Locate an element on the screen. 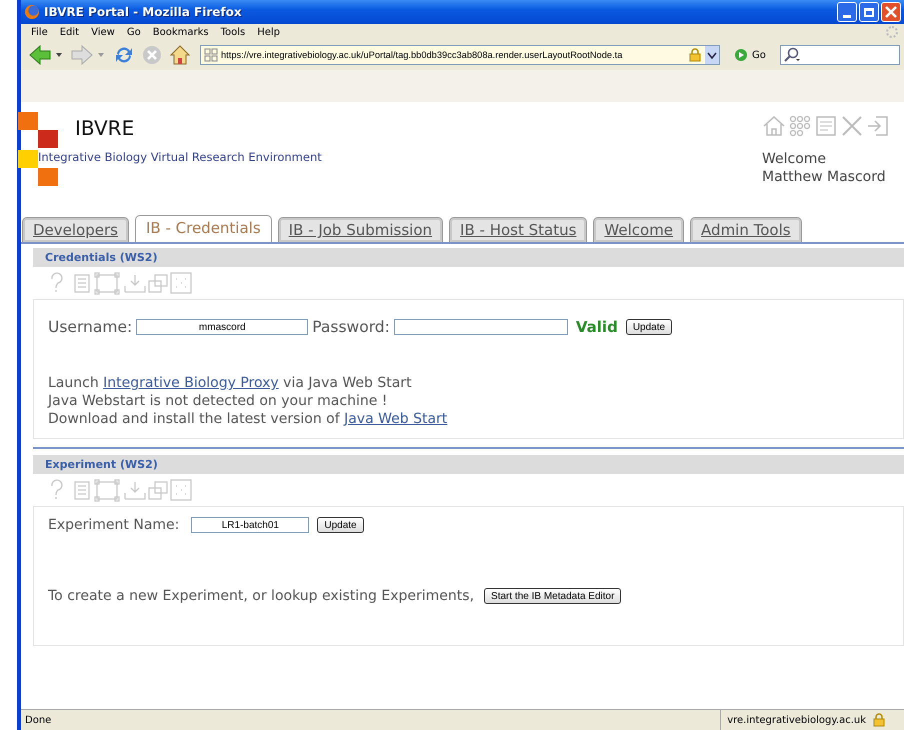 This screenshot has height=730, width=904. password-field is located at coordinates (481, 327).